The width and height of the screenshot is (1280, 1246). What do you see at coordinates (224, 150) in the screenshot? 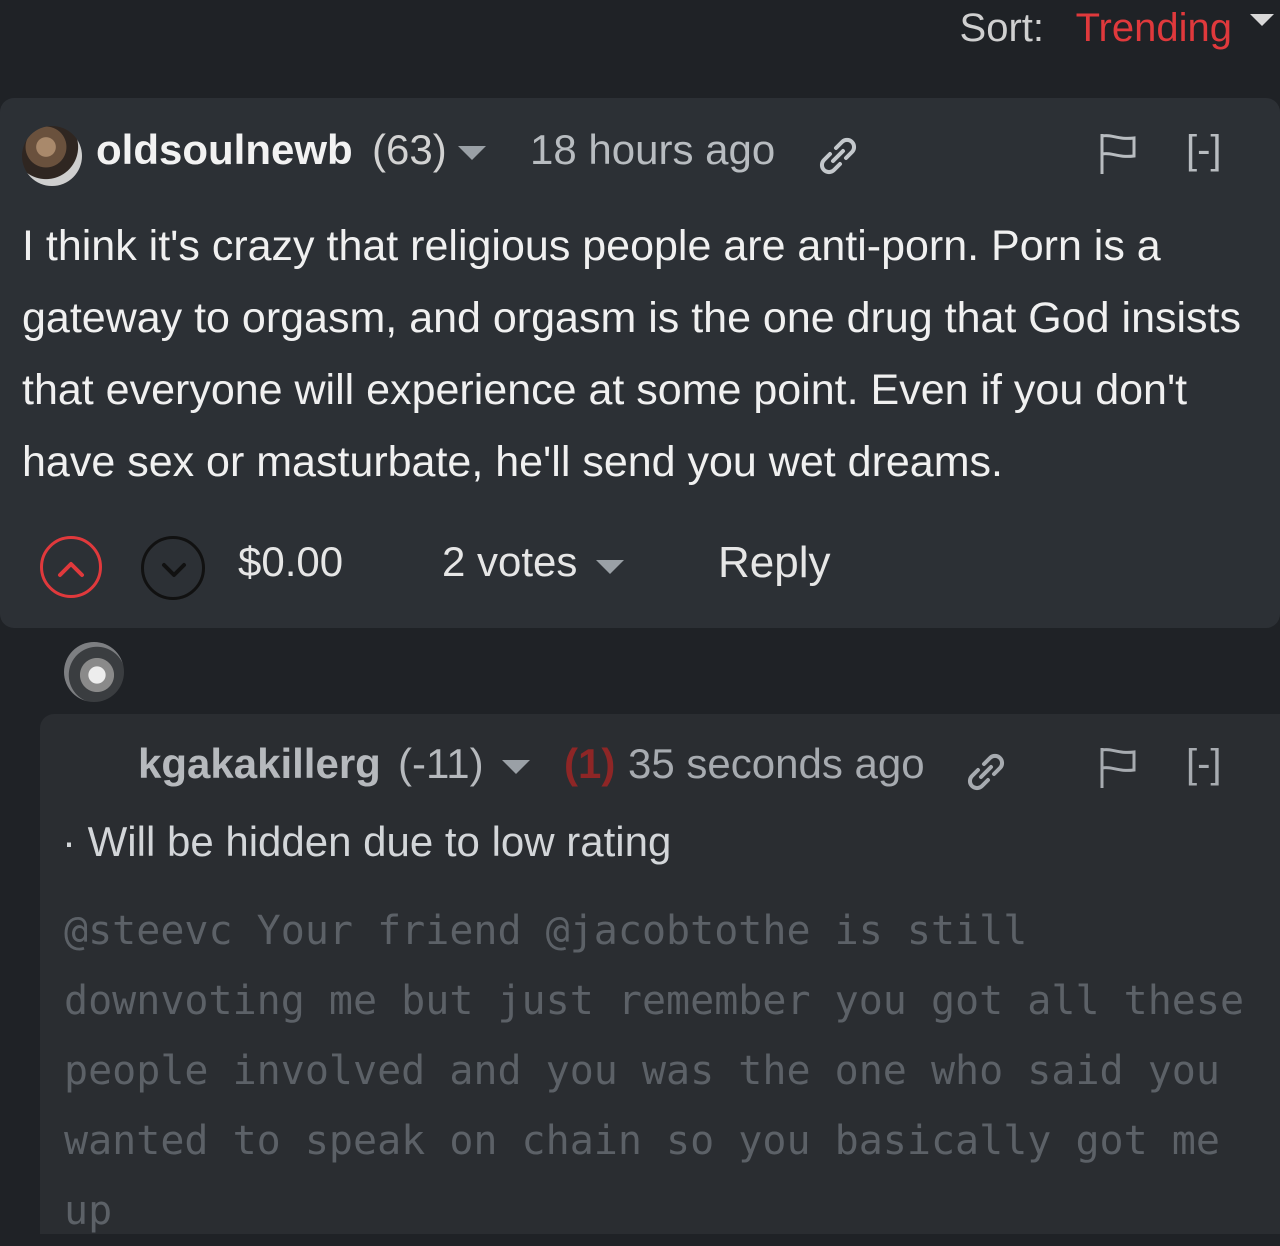
I see `comment-author: oldsoulnewb` at bounding box center [224, 150].